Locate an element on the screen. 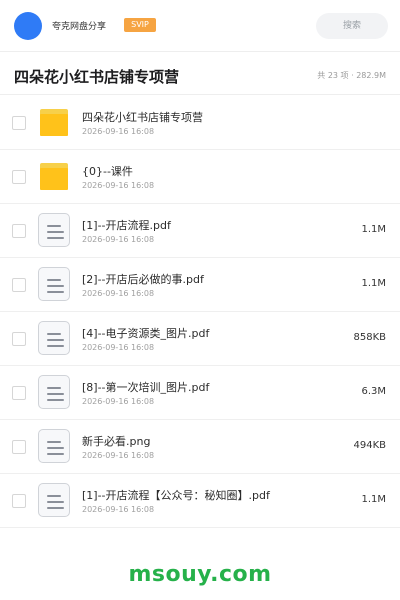 The height and width of the screenshot is (600, 400). file-name: [1]--开店流程【公众号：秘知圈】.pdf is located at coordinates (176, 495).